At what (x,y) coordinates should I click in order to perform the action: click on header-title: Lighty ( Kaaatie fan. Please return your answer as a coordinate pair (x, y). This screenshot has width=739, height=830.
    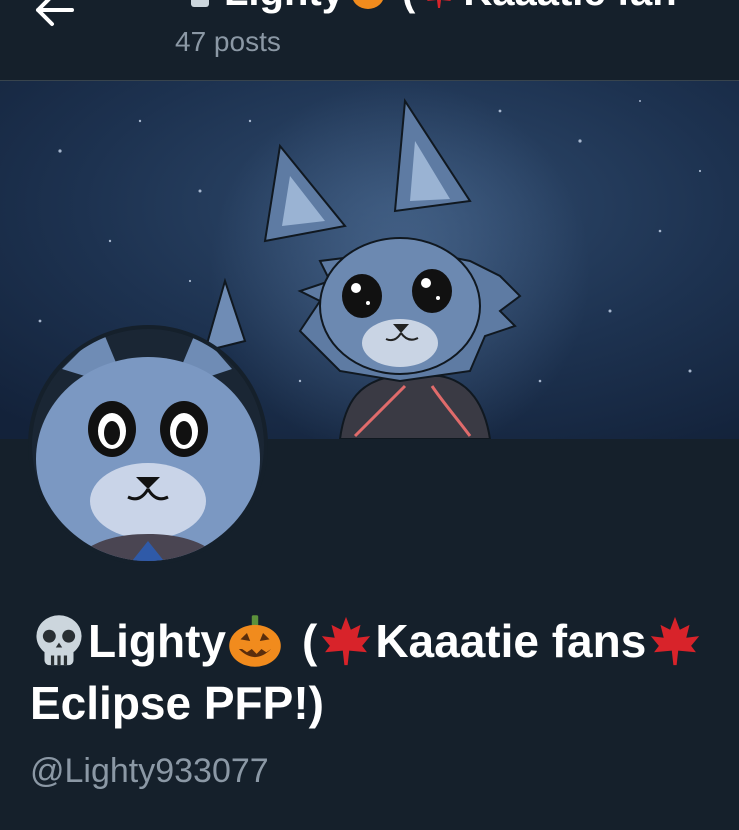
    Looking at the image, I should click on (429, 7).